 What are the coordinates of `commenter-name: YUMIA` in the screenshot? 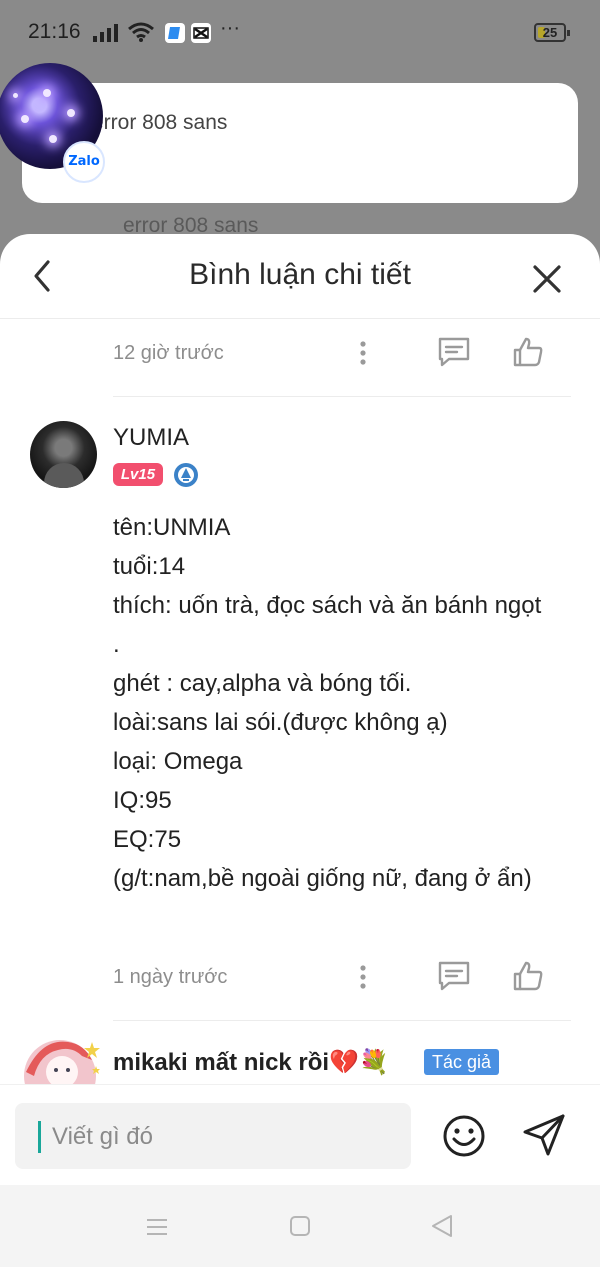 It's located at (151, 438).